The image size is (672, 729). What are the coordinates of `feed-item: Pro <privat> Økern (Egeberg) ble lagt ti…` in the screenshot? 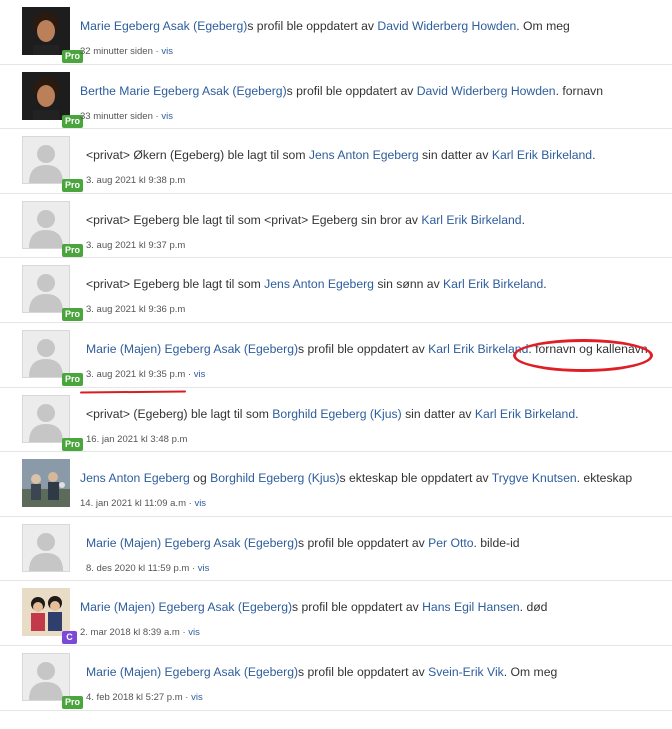 It's located at (336, 161).